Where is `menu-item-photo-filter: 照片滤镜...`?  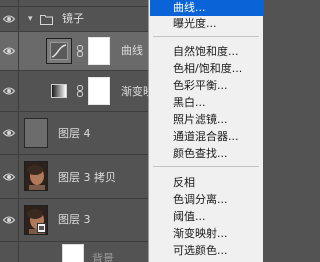
menu-item-photo-filter: 照片滤镜... is located at coordinates (200, 119).